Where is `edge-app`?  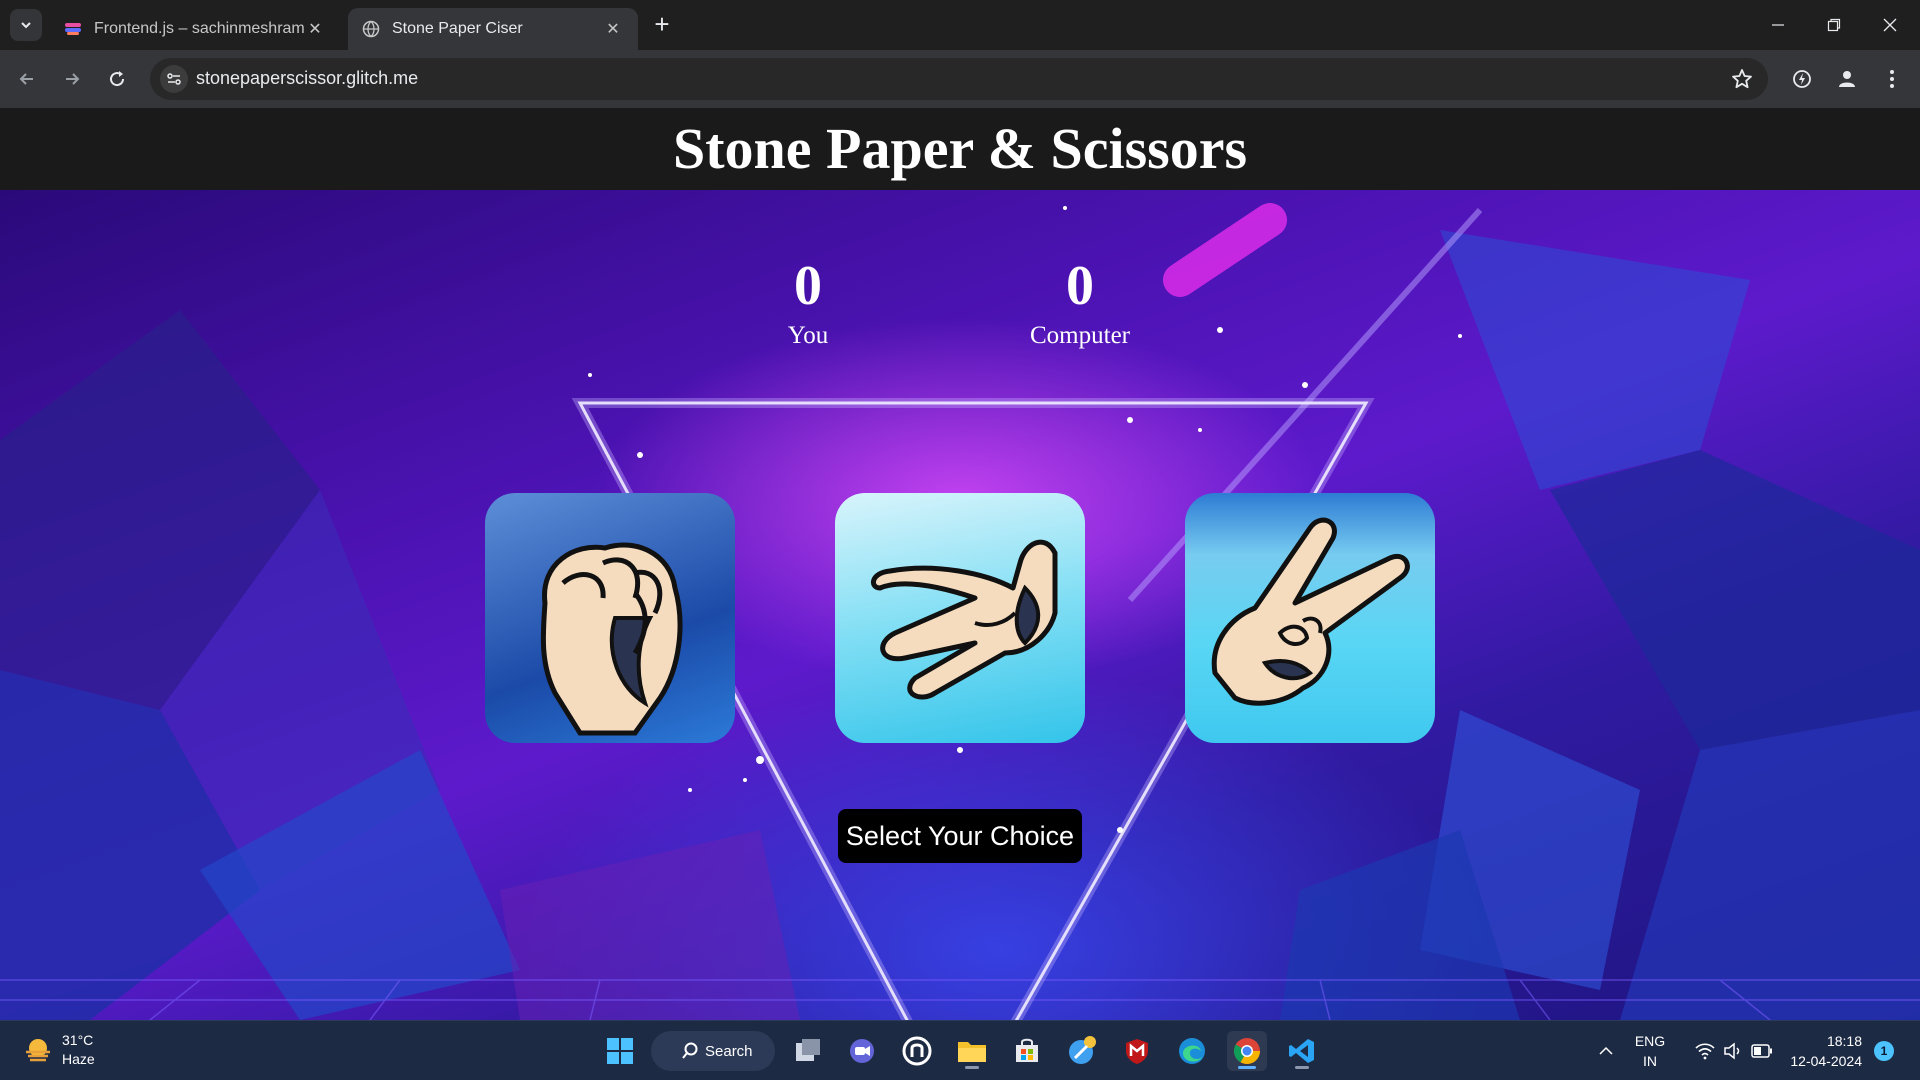 edge-app is located at coordinates (1192, 1051).